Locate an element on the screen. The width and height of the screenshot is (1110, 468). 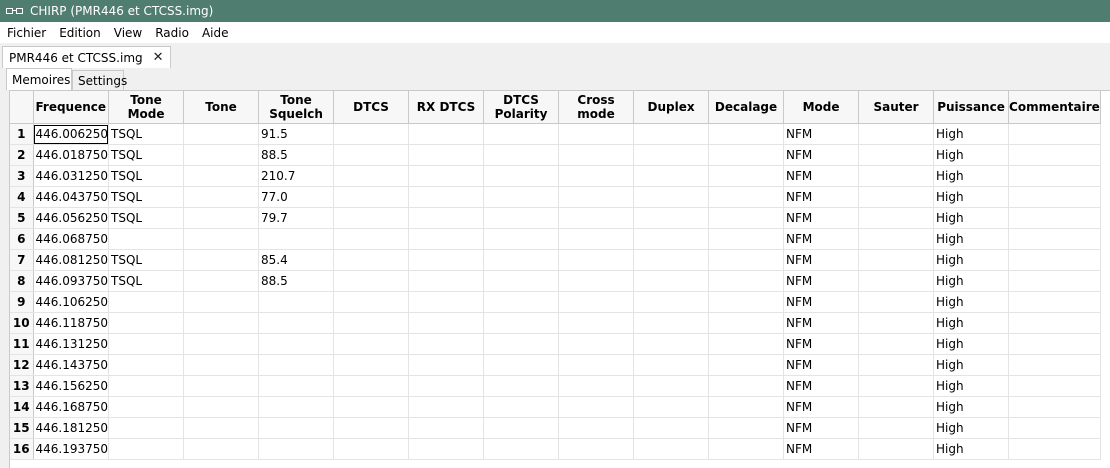
table-cell: 446.006250 is located at coordinates (71, 134).